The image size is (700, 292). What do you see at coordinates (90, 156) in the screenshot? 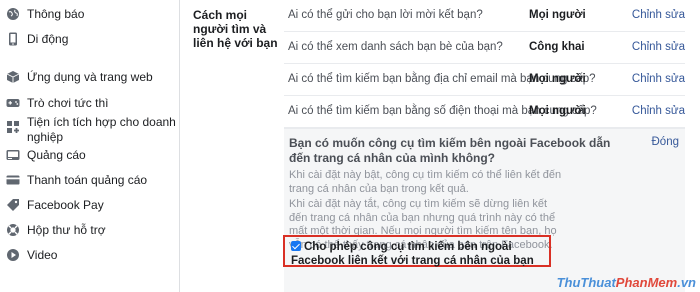
I see `sidebar-item-ads: Quảng cáo` at bounding box center [90, 156].